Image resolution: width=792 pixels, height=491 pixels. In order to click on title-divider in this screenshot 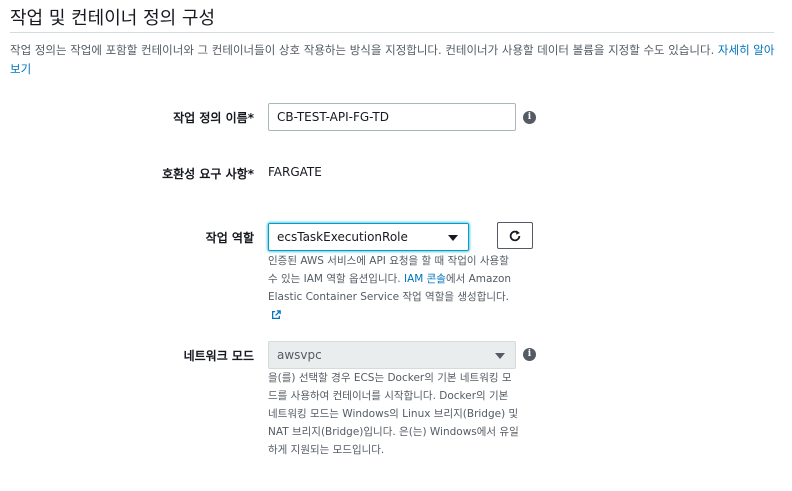, I will do `click(392, 32)`.